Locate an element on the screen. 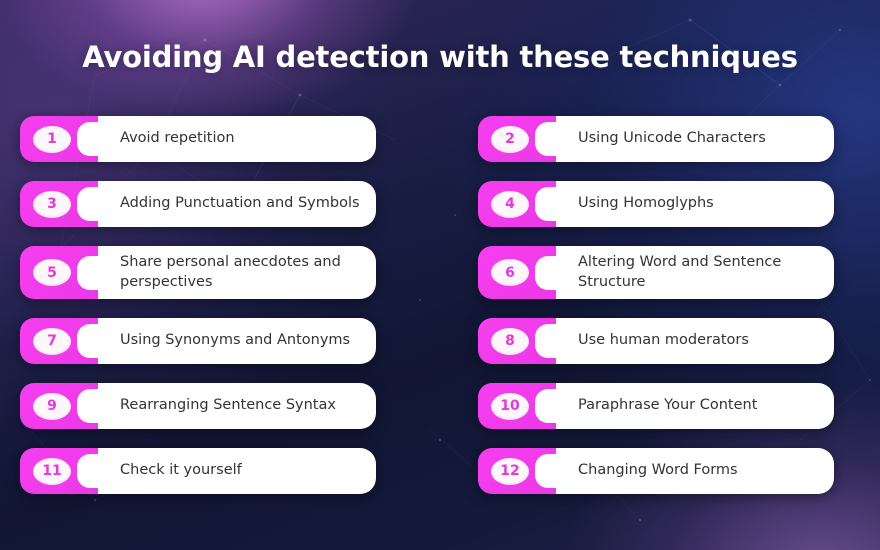 The width and height of the screenshot is (880, 550). item-number-badge: 9 is located at coordinates (52, 406).